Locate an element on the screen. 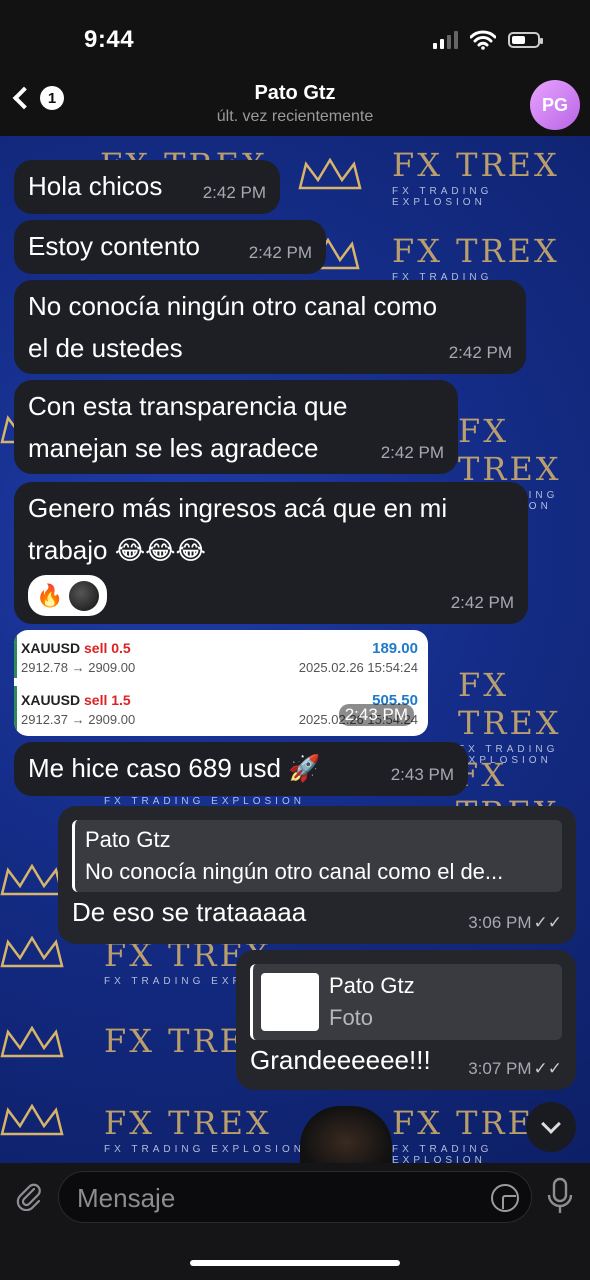 The image size is (590, 1280). last-seen-status: últ. vez recientemente is located at coordinates (295, 116).